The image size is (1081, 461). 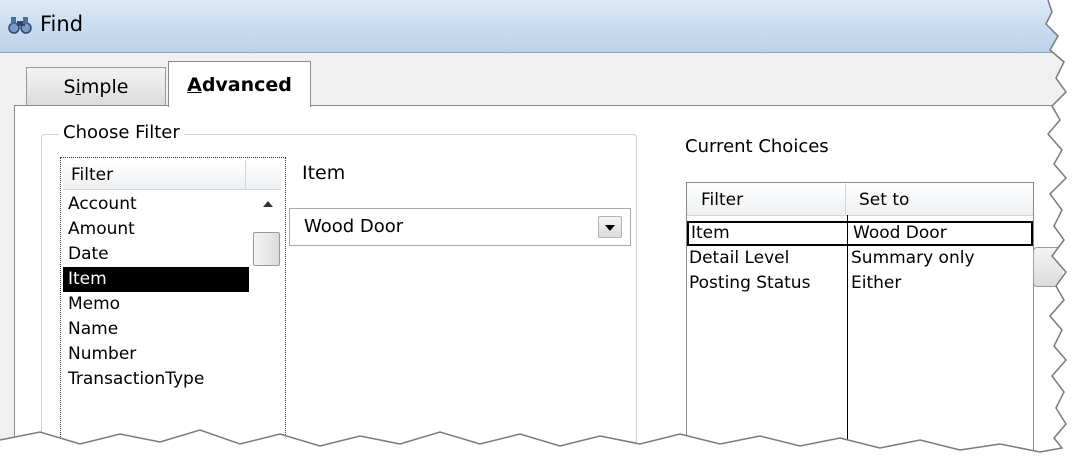 What do you see at coordinates (69, 87) in the screenshot?
I see `tab-simple-prefix: S` at bounding box center [69, 87].